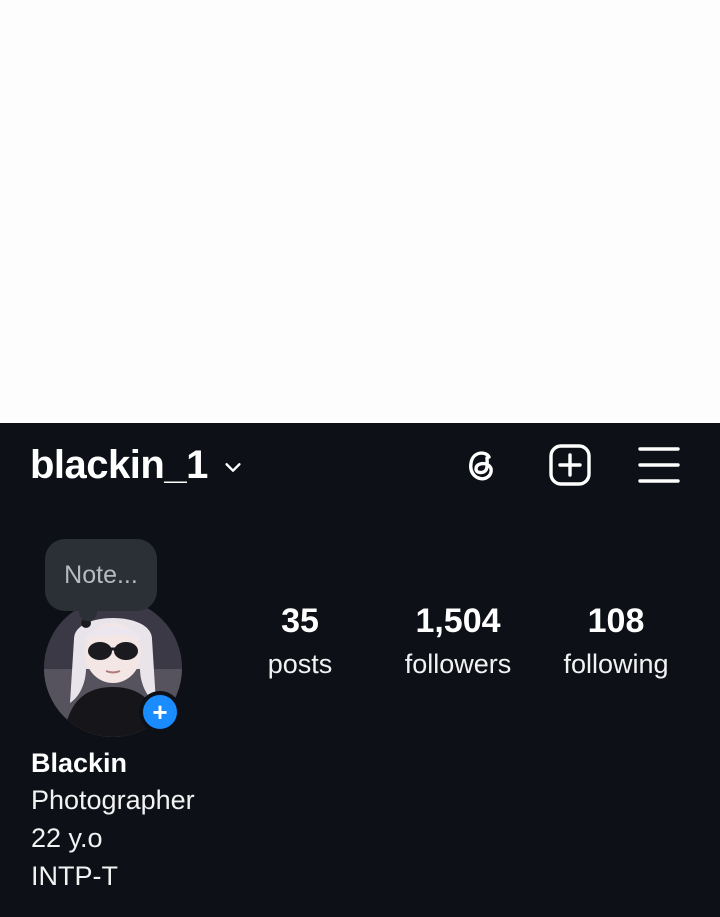 This screenshot has height=917, width=720. Describe the element at coordinates (233, 467) in the screenshot. I see `chevron-down-icon` at that location.